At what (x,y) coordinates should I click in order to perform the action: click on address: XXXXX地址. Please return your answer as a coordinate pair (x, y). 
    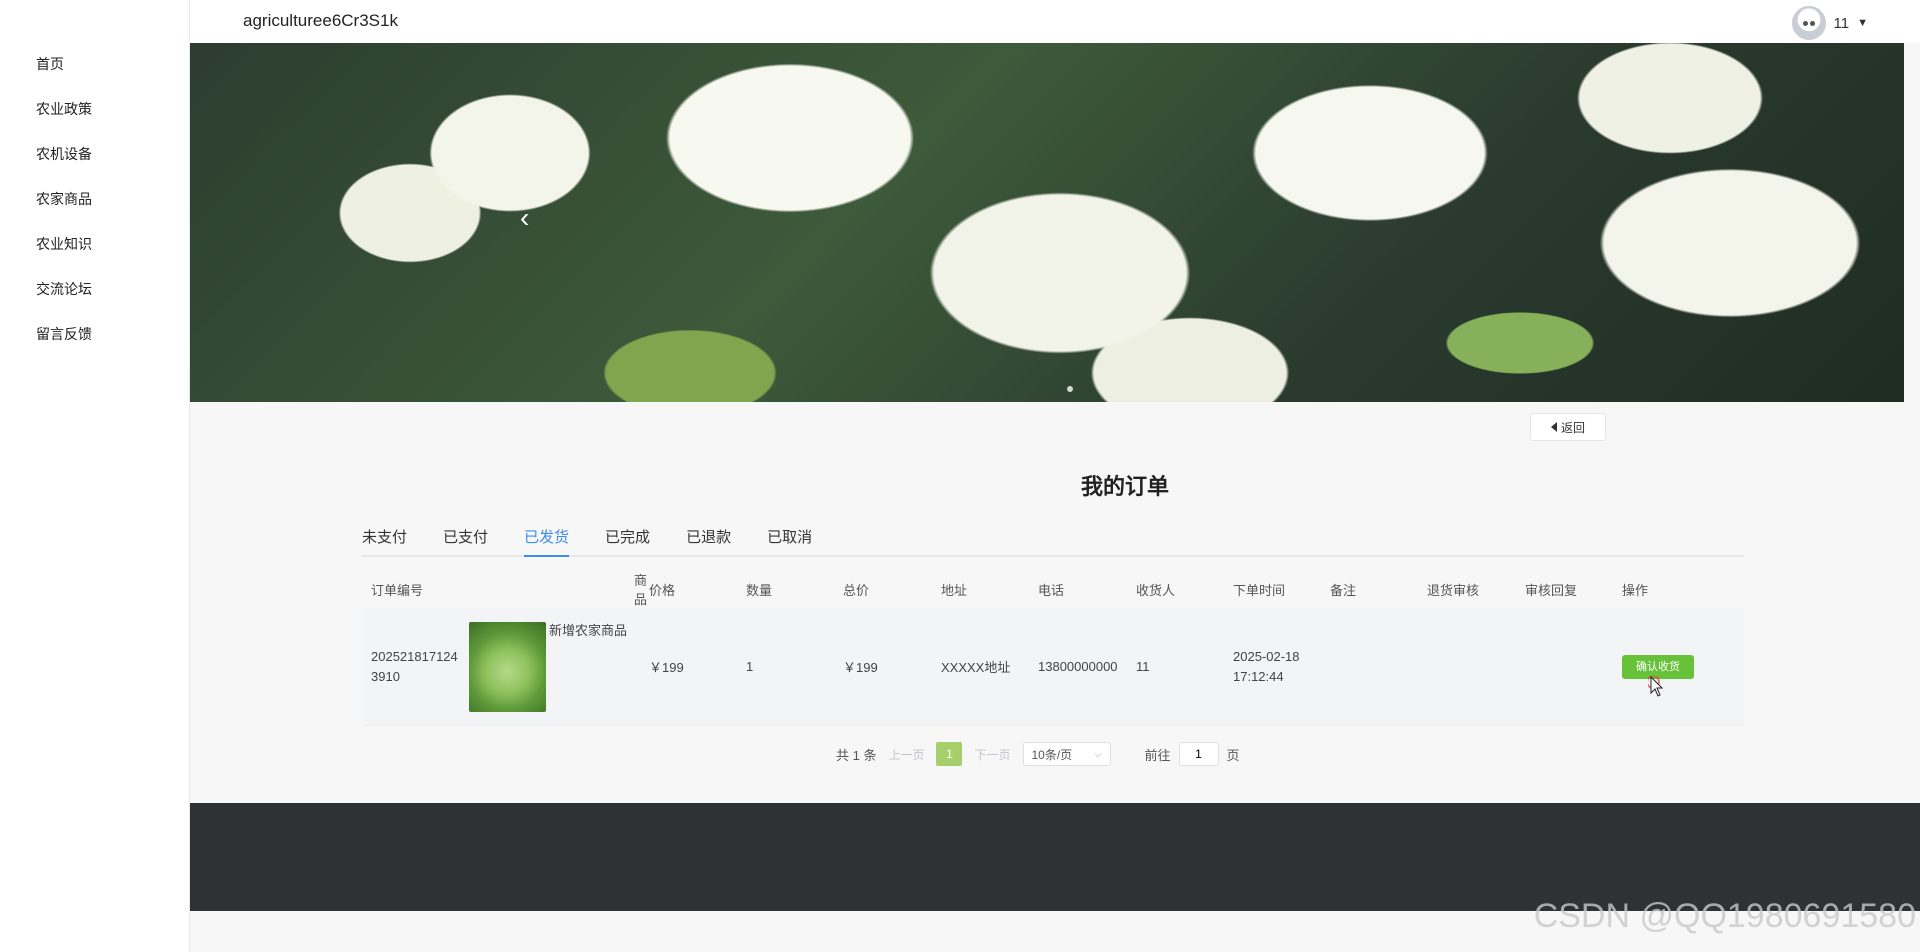
    Looking at the image, I should click on (976, 667).